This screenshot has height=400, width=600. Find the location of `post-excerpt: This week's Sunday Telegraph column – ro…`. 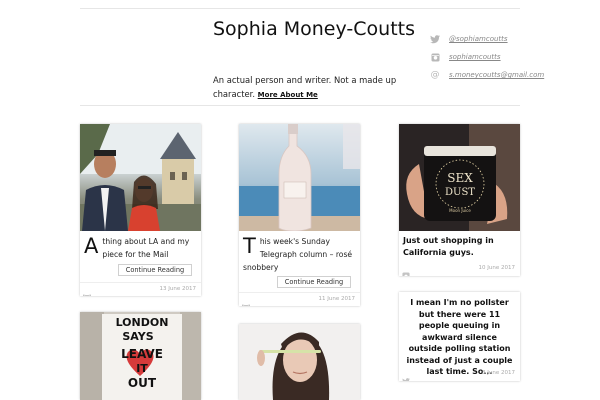

post-excerpt: This week's Sunday Telegraph column – ro… is located at coordinates (299, 254).